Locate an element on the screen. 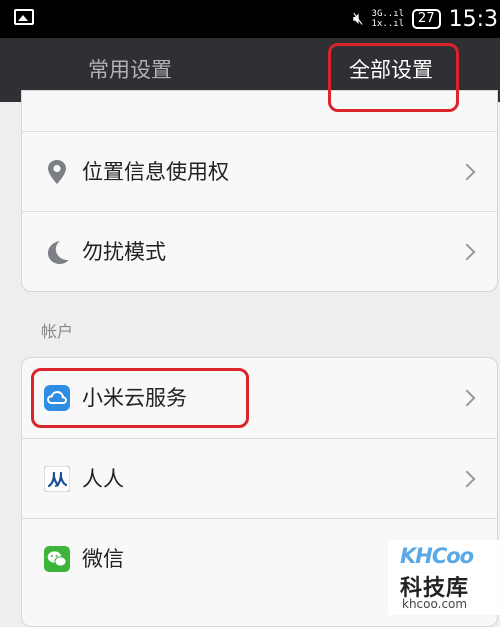 The width and height of the screenshot is (500, 627). status-bar: 🔇︎ 3G..ıl 1x..ıl 27 15:3 is located at coordinates (250, 19).